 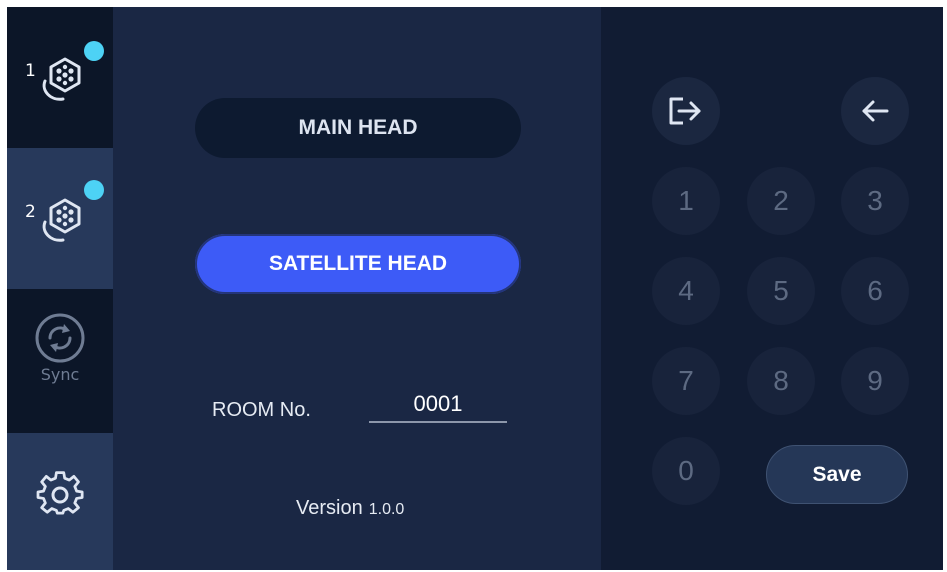 What do you see at coordinates (686, 471) in the screenshot?
I see `key-0: 0` at bounding box center [686, 471].